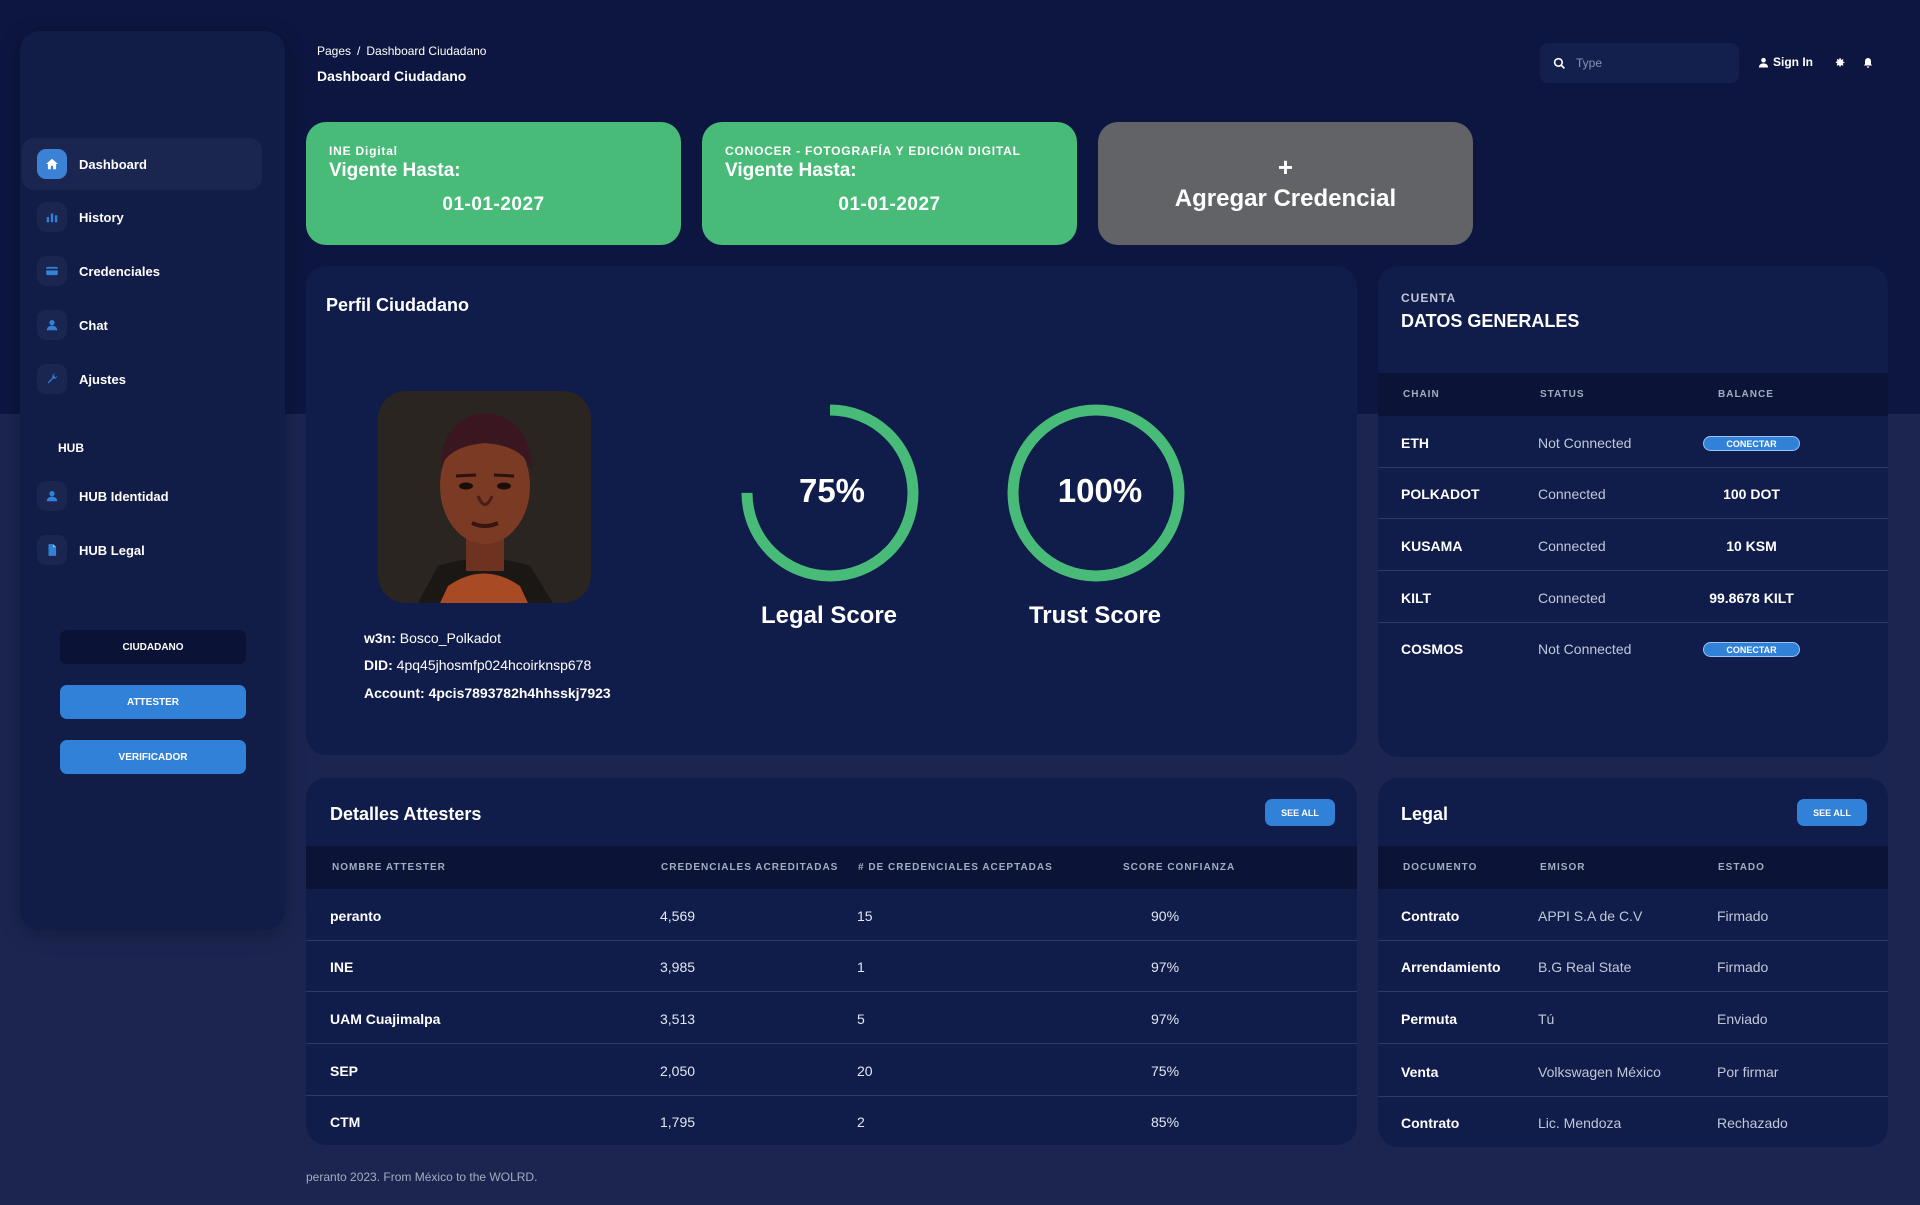 The height and width of the screenshot is (1205, 1920). Describe the element at coordinates (861, 1122) in the screenshot. I see `table-cell: 2` at that location.